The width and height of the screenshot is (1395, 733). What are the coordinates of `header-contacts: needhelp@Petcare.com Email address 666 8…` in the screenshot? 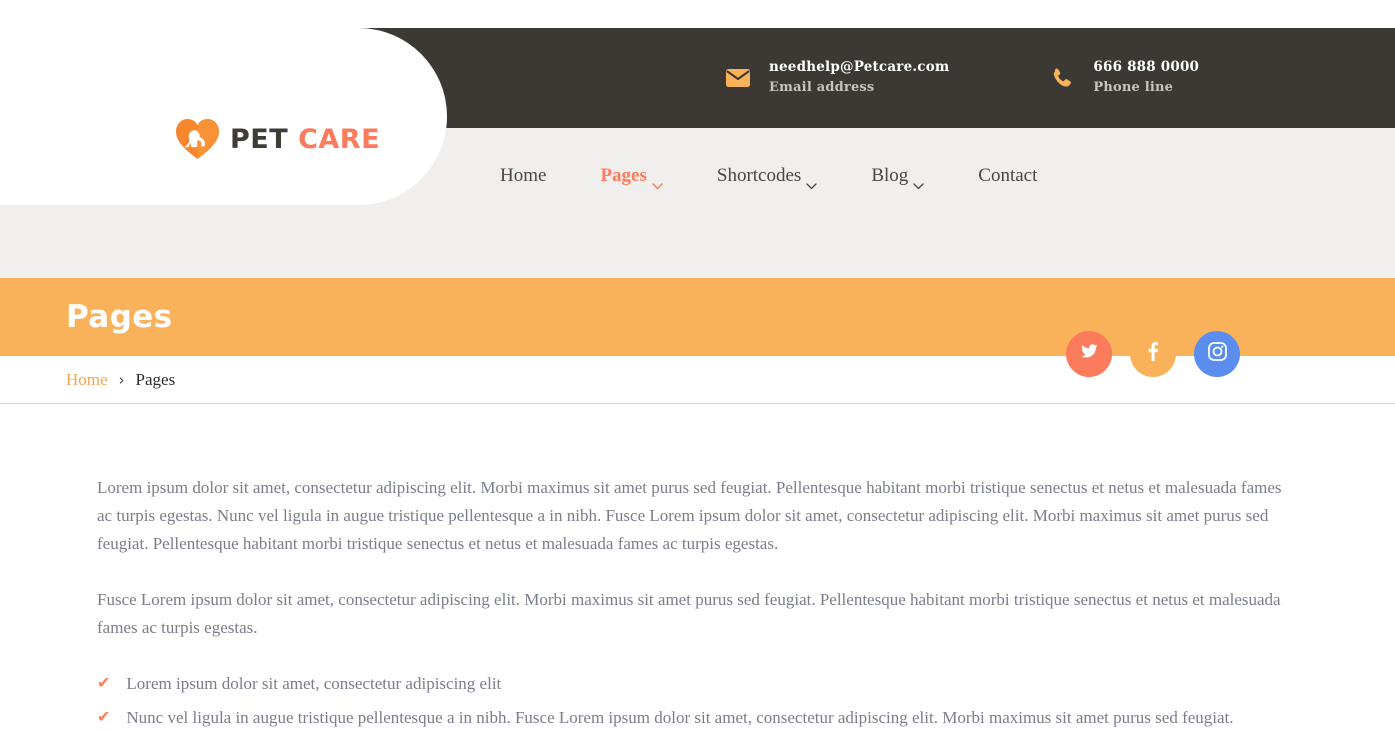 It's located at (962, 78).